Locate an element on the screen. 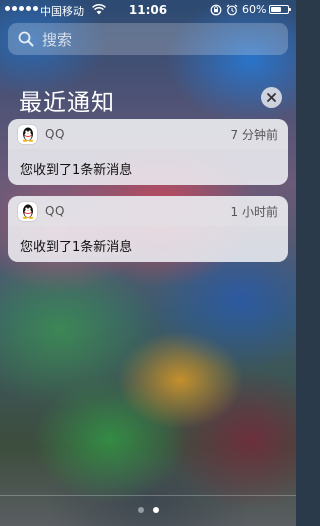 The image size is (320, 526). page-dot is located at coordinates (140, 510).